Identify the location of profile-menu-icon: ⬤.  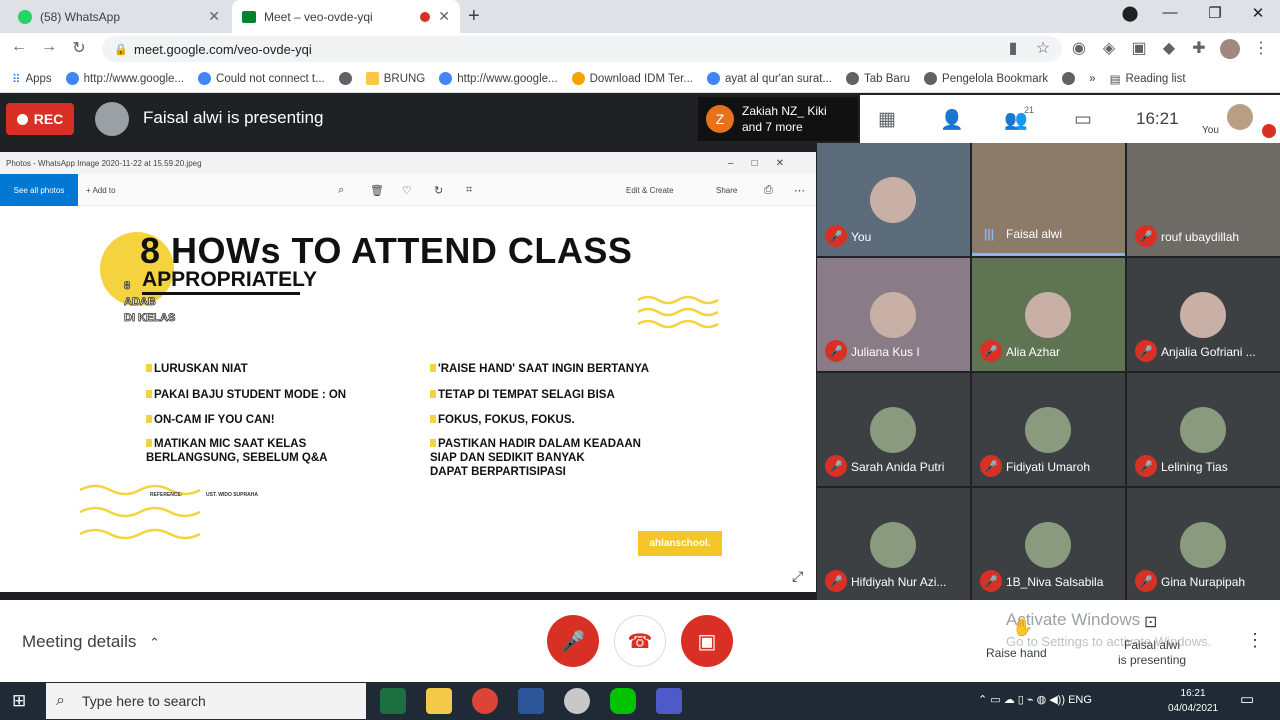
(1130, 13).